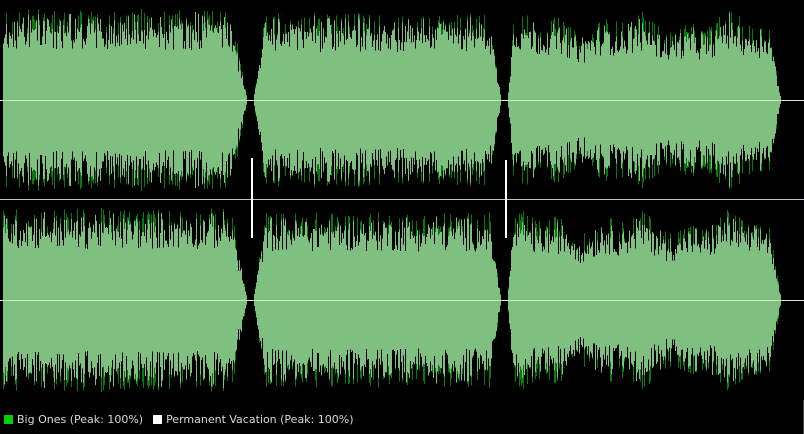 This screenshot has width=804, height=434. What do you see at coordinates (158, 419) in the screenshot?
I see `legend-swatch-permanent-vacation` at bounding box center [158, 419].